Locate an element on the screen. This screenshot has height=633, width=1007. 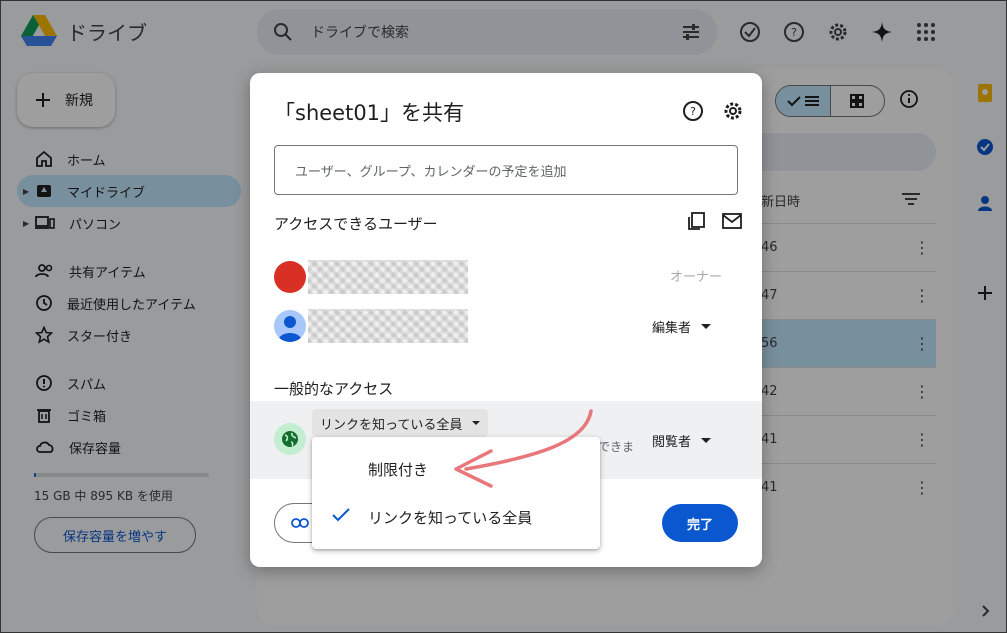
viewer-role-dropdown: 閲覧者 is located at coordinates (682, 440).